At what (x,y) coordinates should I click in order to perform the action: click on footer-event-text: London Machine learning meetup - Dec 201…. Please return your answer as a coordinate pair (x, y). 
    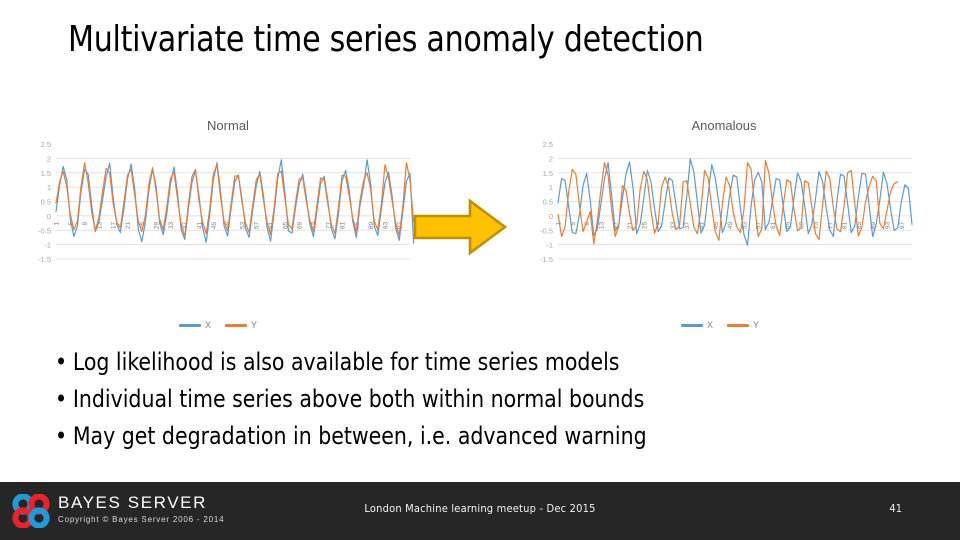
    Looking at the image, I should click on (480, 508).